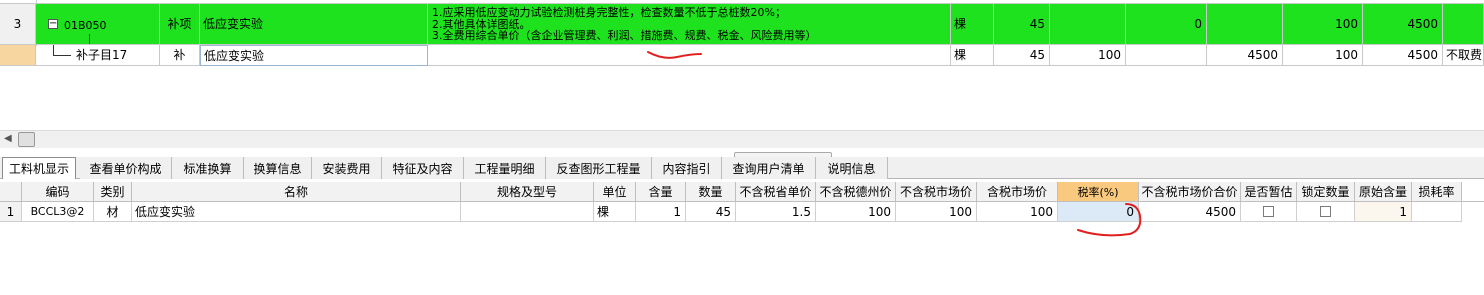 Image resolution: width=1484 pixels, height=295 pixels. I want to click on cell-original-content: 1, so click(1383, 212).